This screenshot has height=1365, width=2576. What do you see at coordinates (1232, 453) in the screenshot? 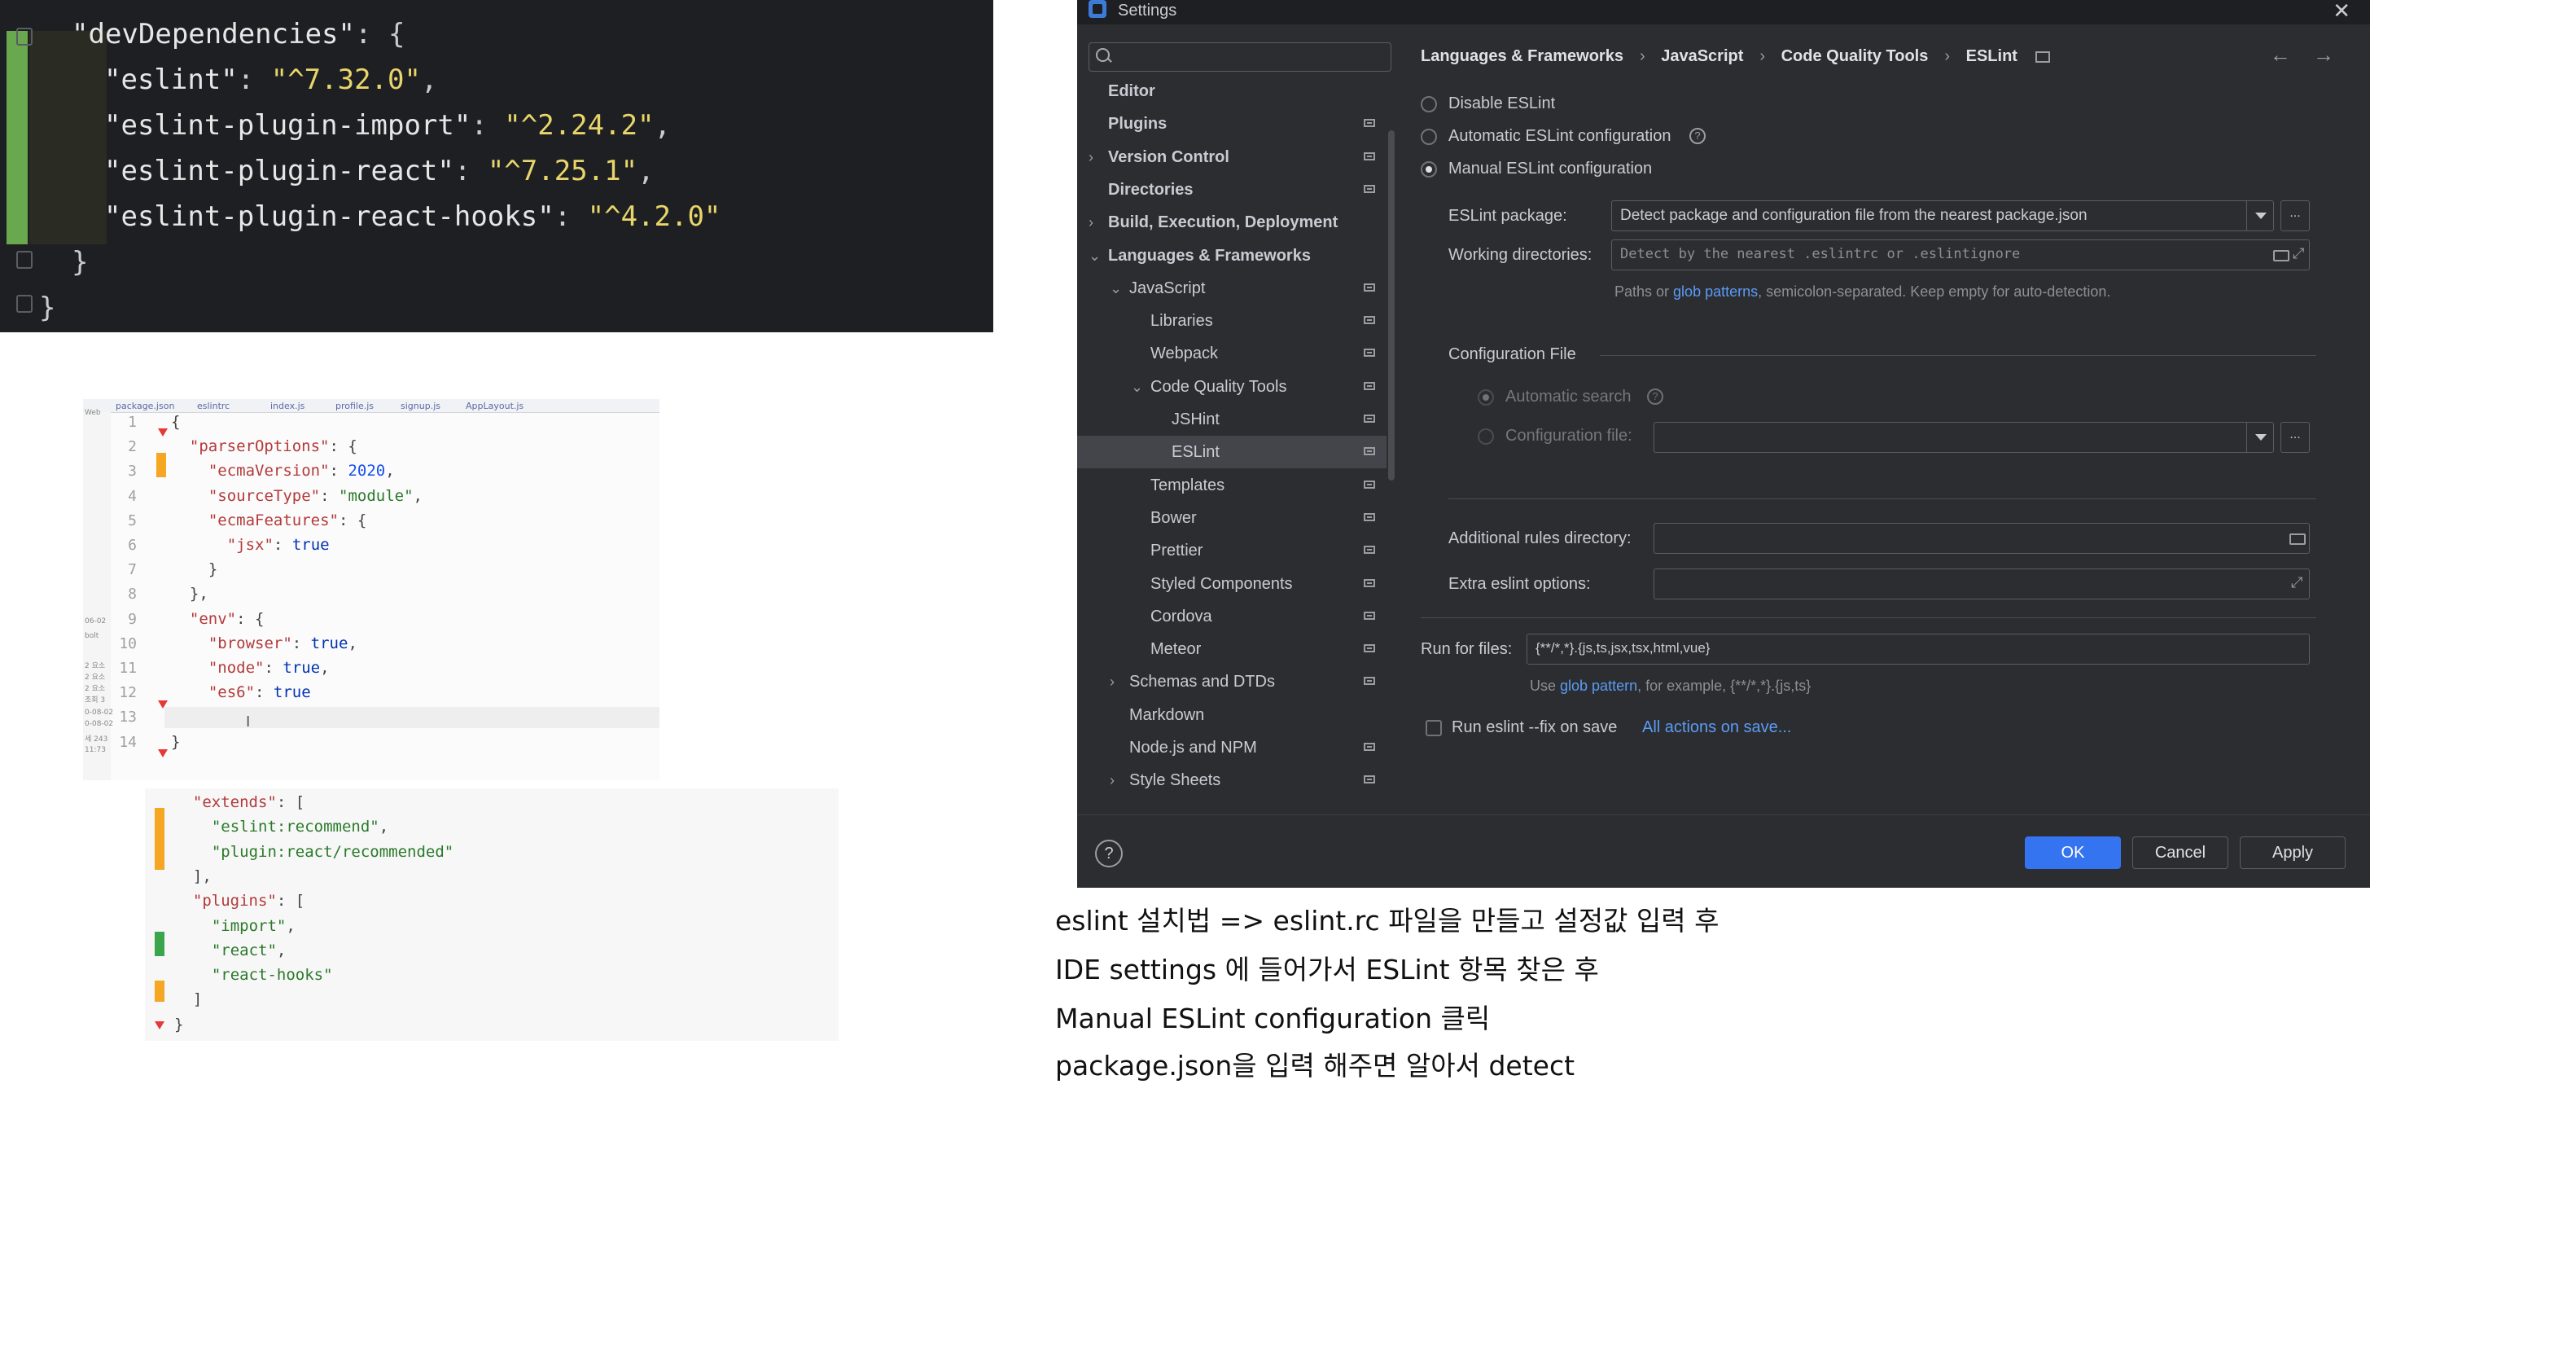
I see `tree-item-eslint: ESLint` at bounding box center [1232, 453].